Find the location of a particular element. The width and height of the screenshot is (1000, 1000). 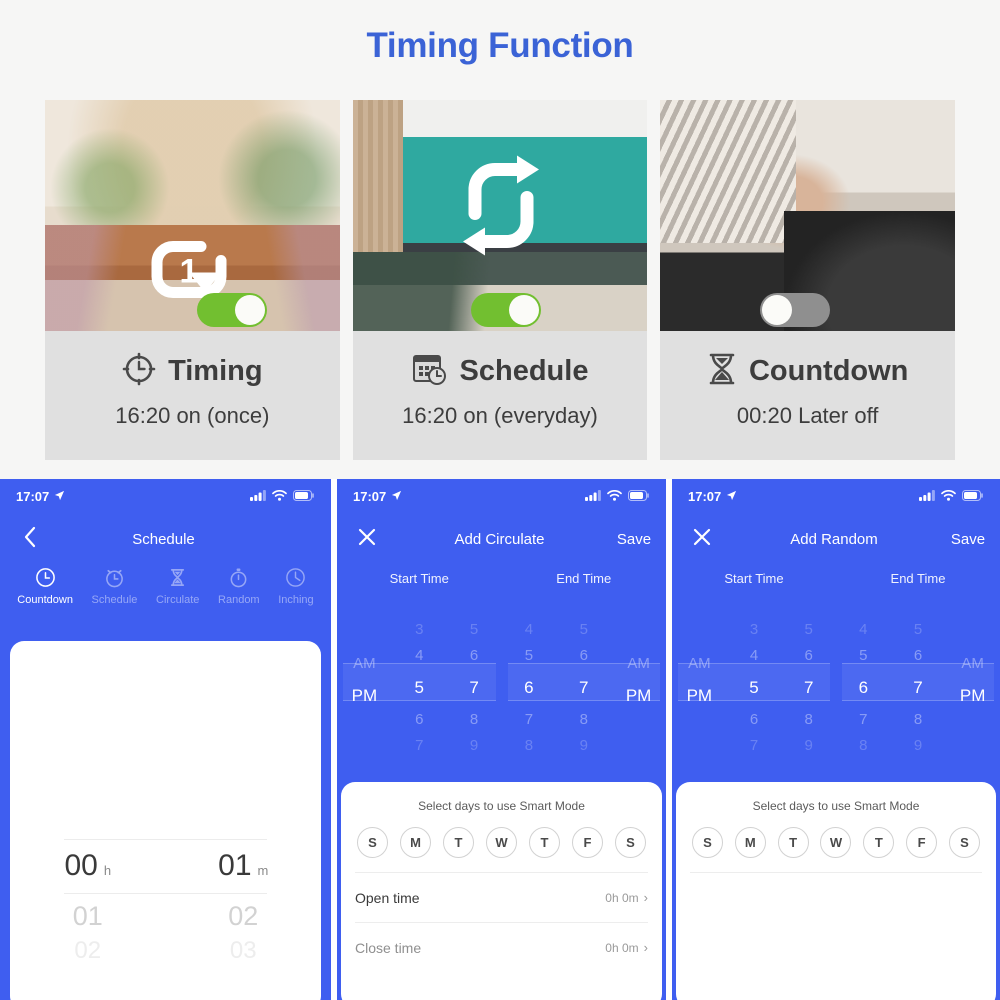

nav-title: Add Circulate is located at coordinates (499, 539).